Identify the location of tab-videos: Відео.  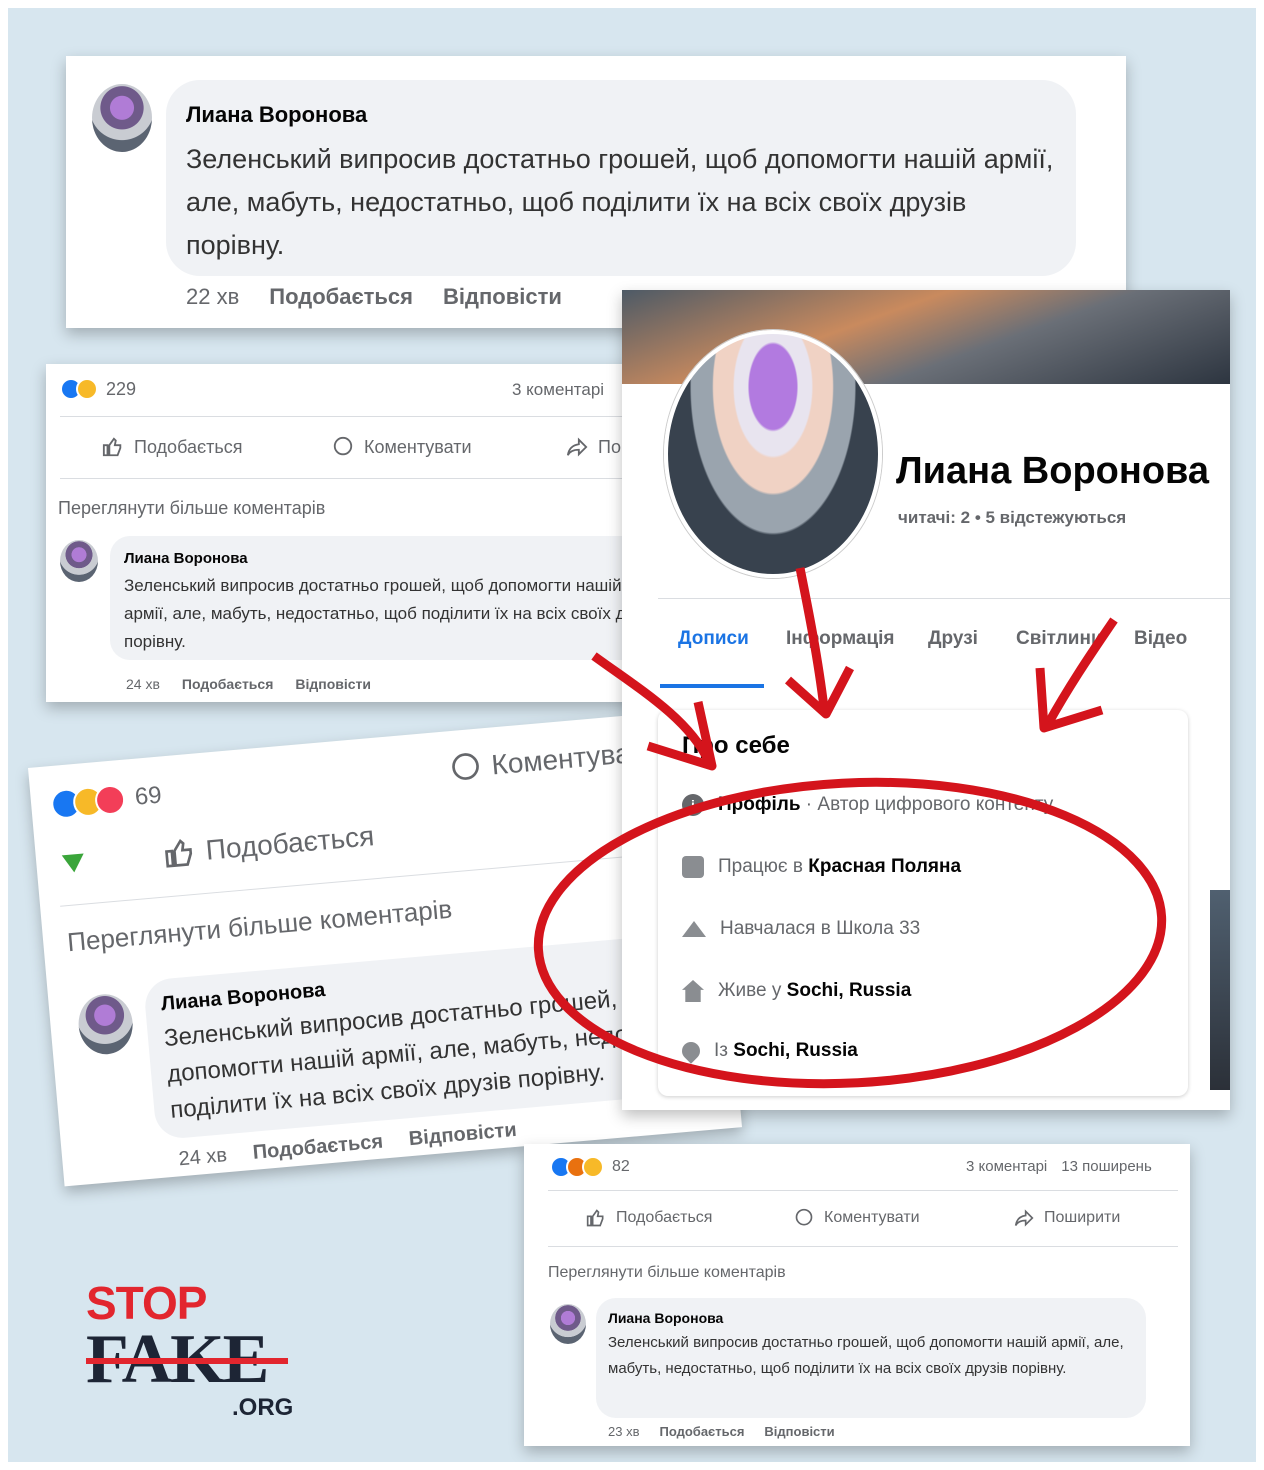
(1160, 639).